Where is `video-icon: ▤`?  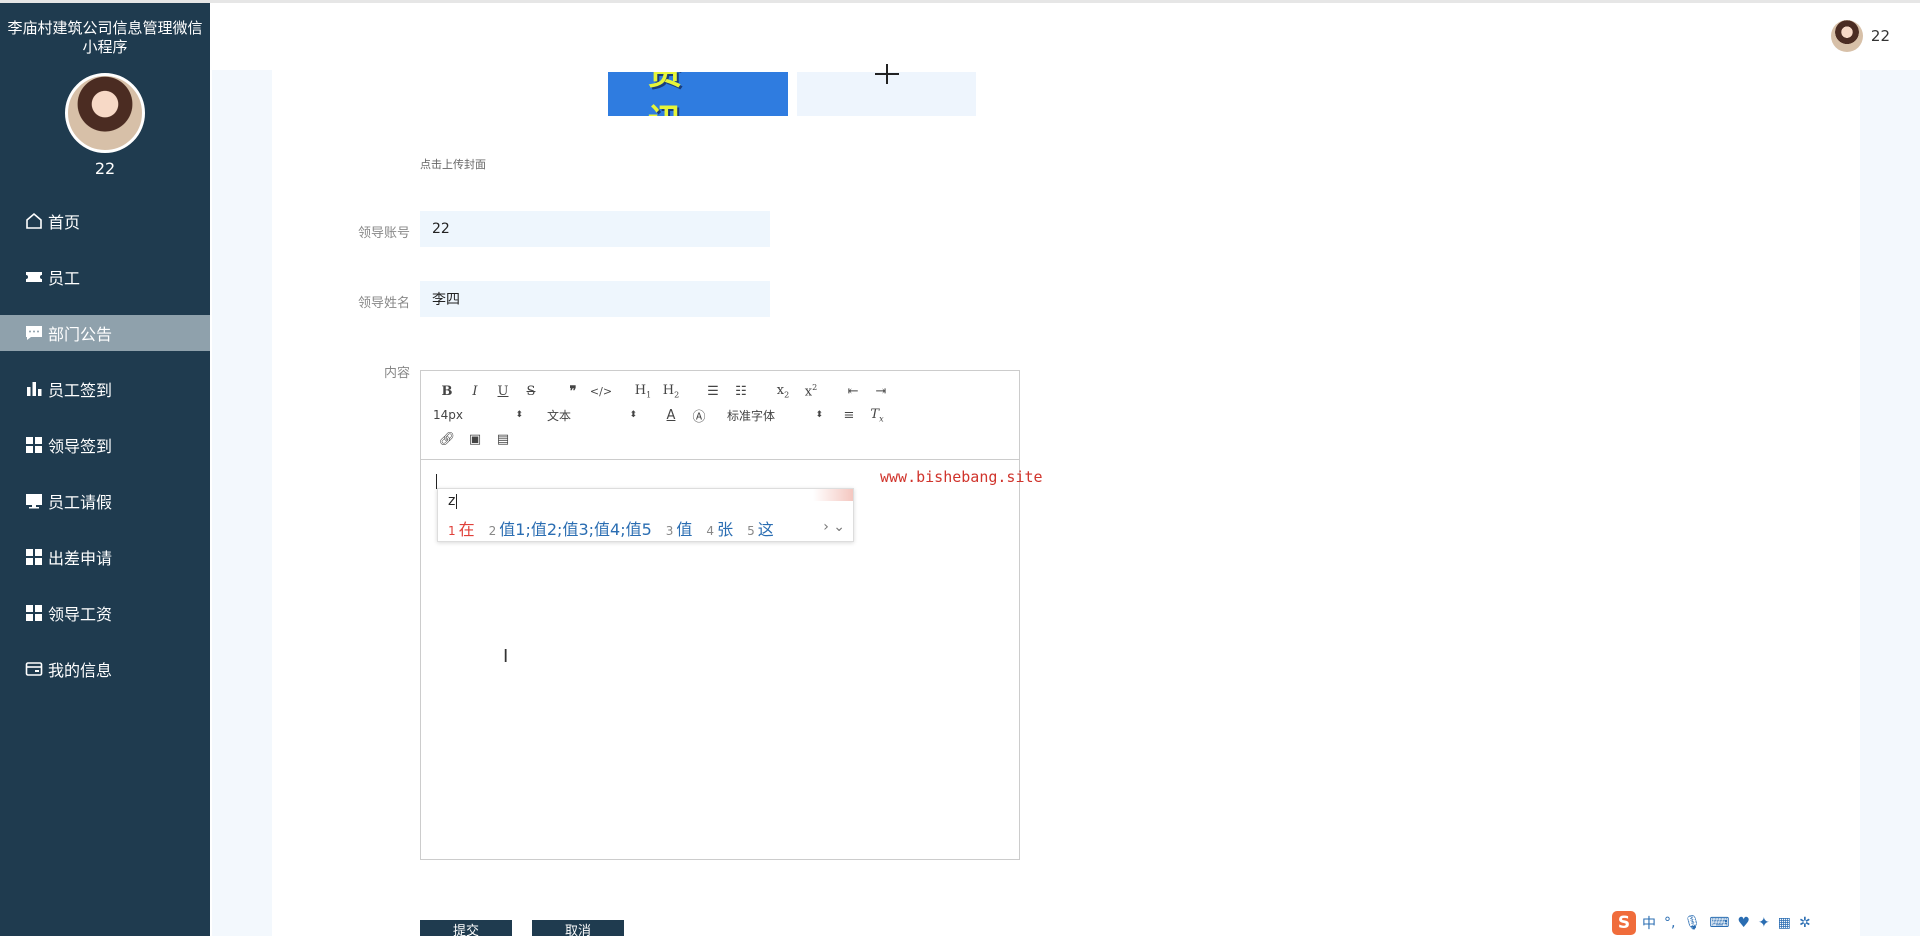
video-icon: ▤ is located at coordinates (503, 439).